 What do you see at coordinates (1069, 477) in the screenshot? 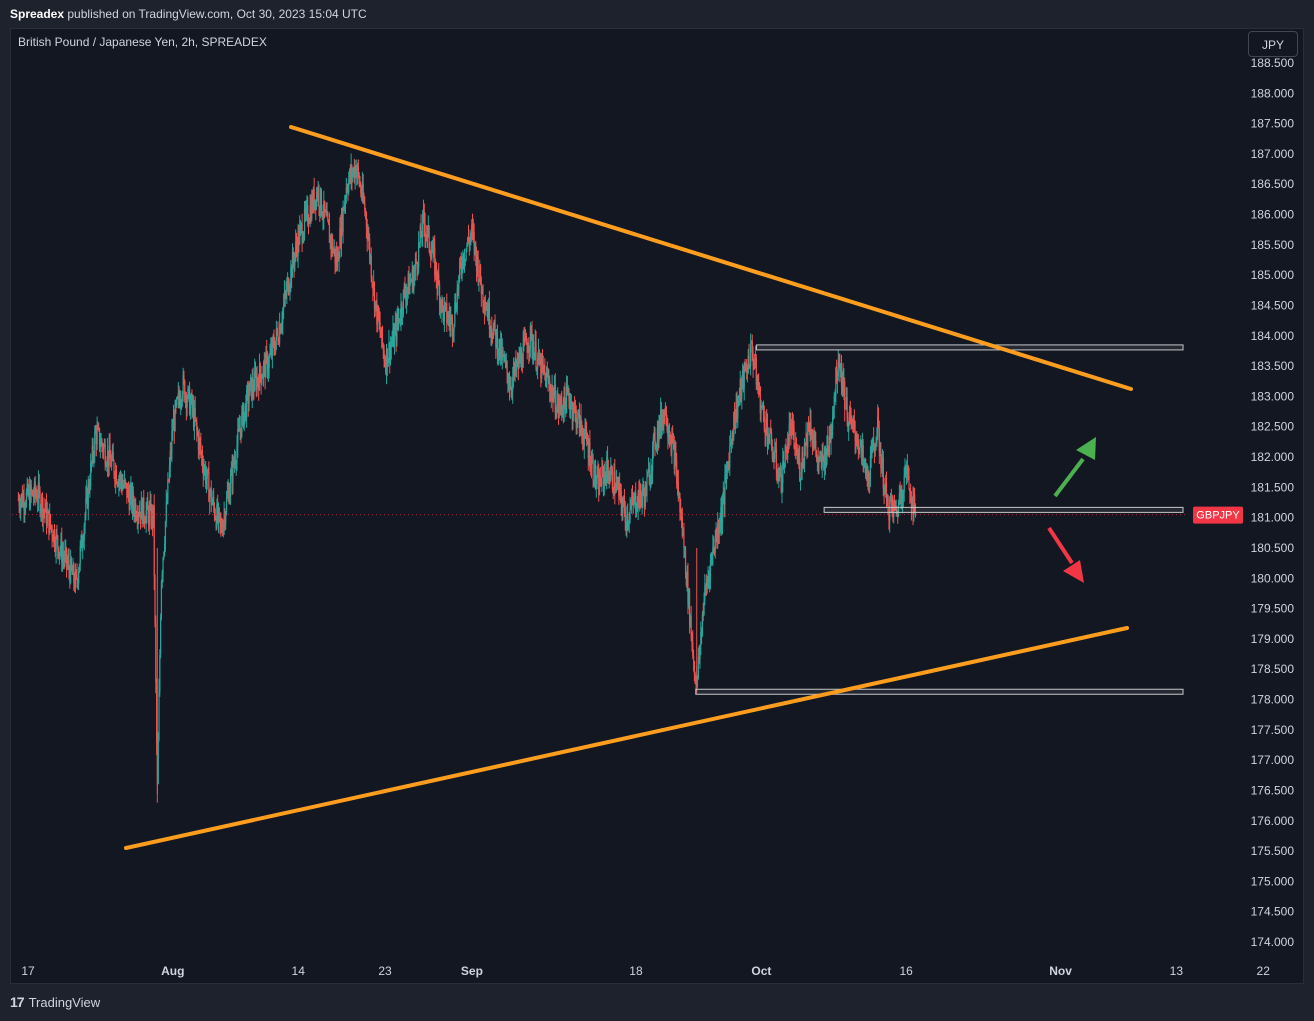
I see `arrow-up-shaft` at bounding box center [1069, 477].